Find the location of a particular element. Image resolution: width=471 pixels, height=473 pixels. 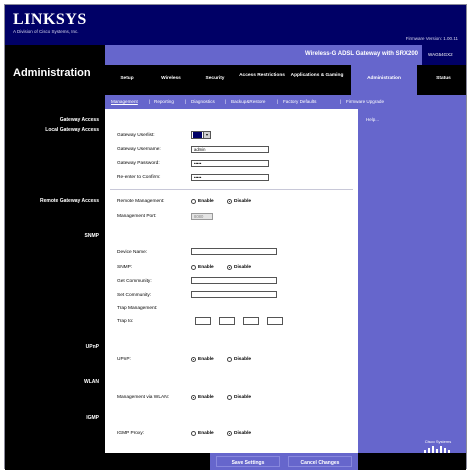

upnp-enable-label: Enable is located at coordinates (206, 359).